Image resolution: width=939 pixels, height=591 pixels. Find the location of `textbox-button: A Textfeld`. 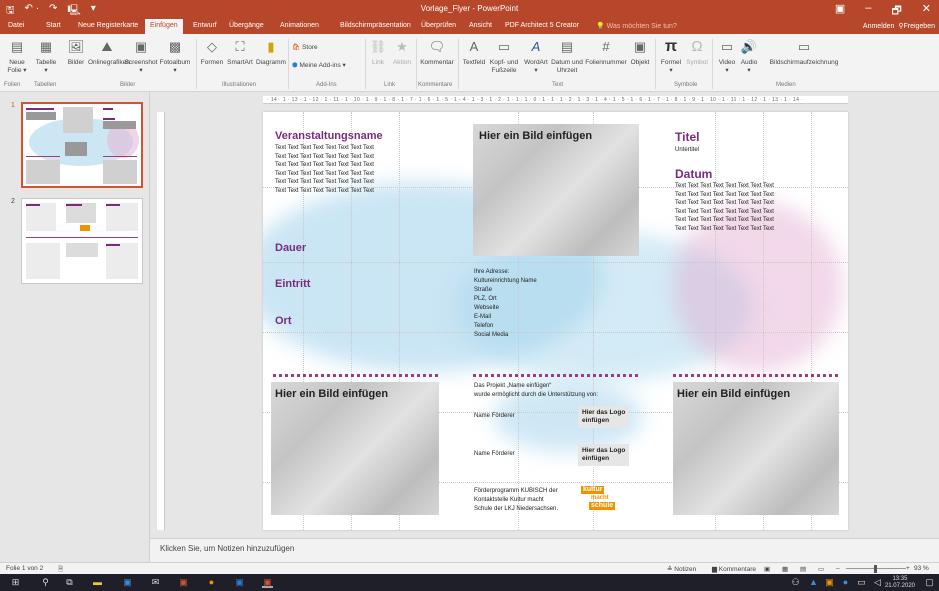

textbox-button: A Textfeld is located at coordinates (474, 52).